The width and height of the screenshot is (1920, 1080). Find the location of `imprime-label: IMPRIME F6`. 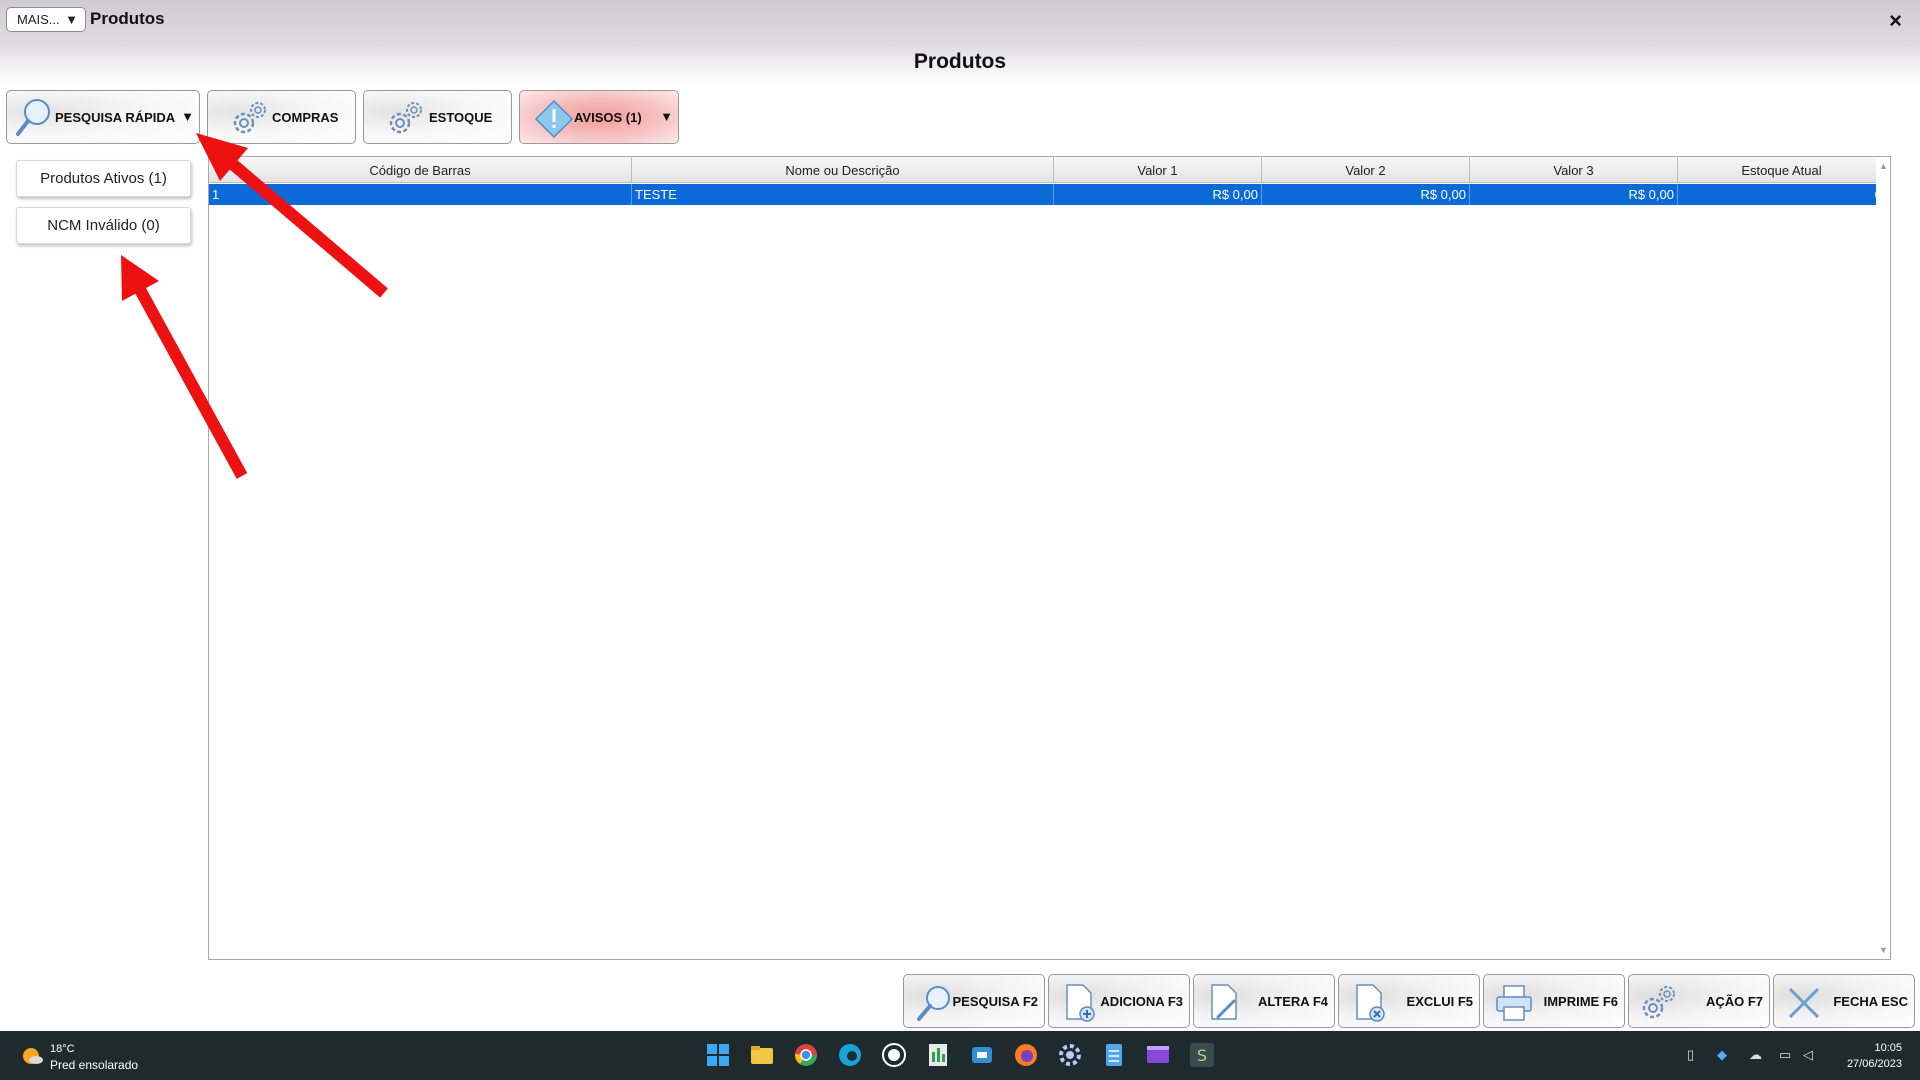

imprime-label: IMPRIME F6 is located at coordinates (1580, 1001).